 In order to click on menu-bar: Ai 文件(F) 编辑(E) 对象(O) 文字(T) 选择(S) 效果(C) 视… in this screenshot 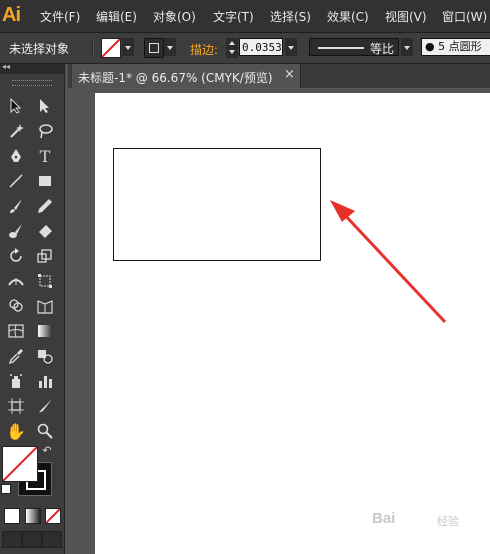, I will do `click(245, 16)`.